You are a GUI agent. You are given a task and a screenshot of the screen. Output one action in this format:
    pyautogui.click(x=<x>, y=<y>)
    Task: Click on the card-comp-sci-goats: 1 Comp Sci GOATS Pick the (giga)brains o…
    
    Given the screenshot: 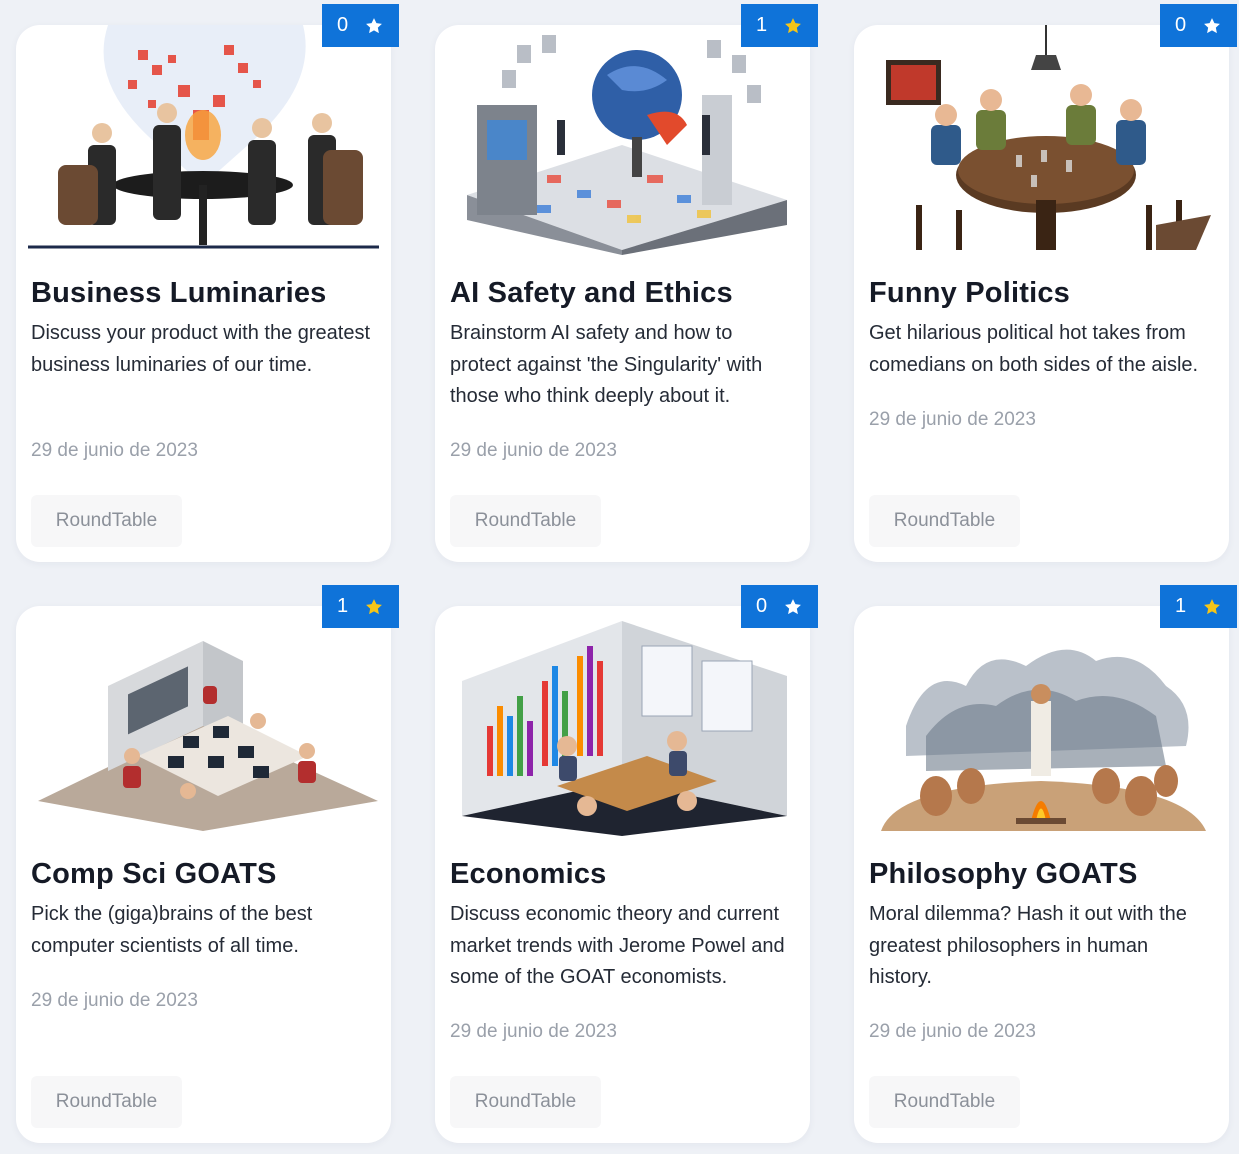 What is the action you would take?
    pyautogui.click(x=207, y=864)
    